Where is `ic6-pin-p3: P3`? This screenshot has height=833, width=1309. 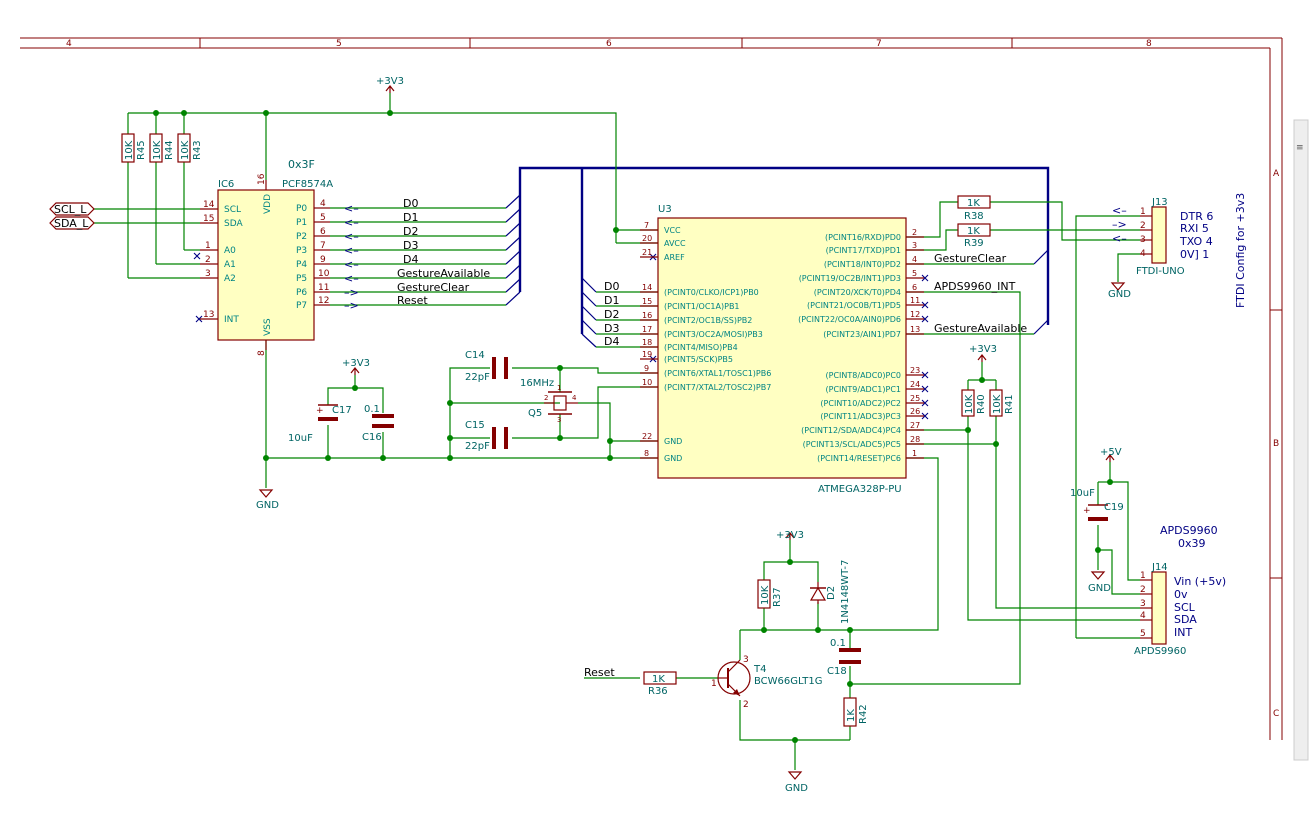
ic6-pin-p3: P3 is located at coordinates (301, 251).